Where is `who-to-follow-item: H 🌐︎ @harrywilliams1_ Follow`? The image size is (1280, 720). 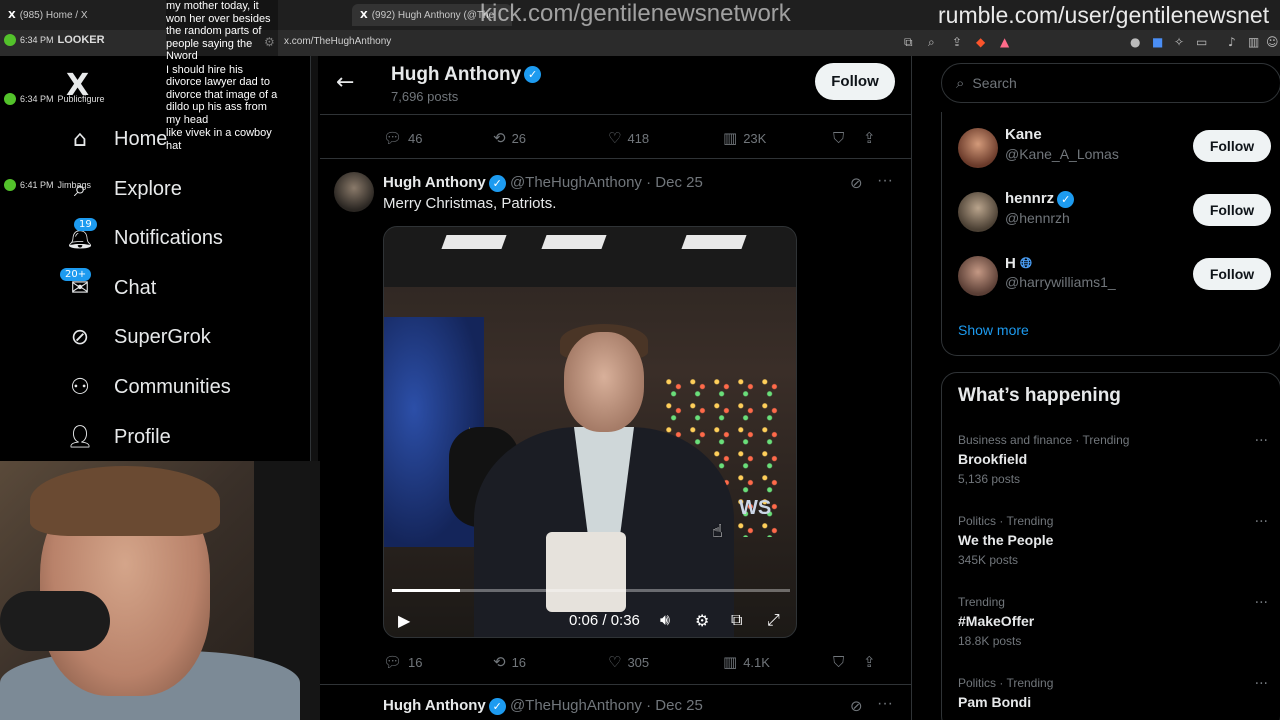
who-to-follow-item: H 🌐︎ @harrywilliams1_ Follow is located at coordinates (1114, 279).